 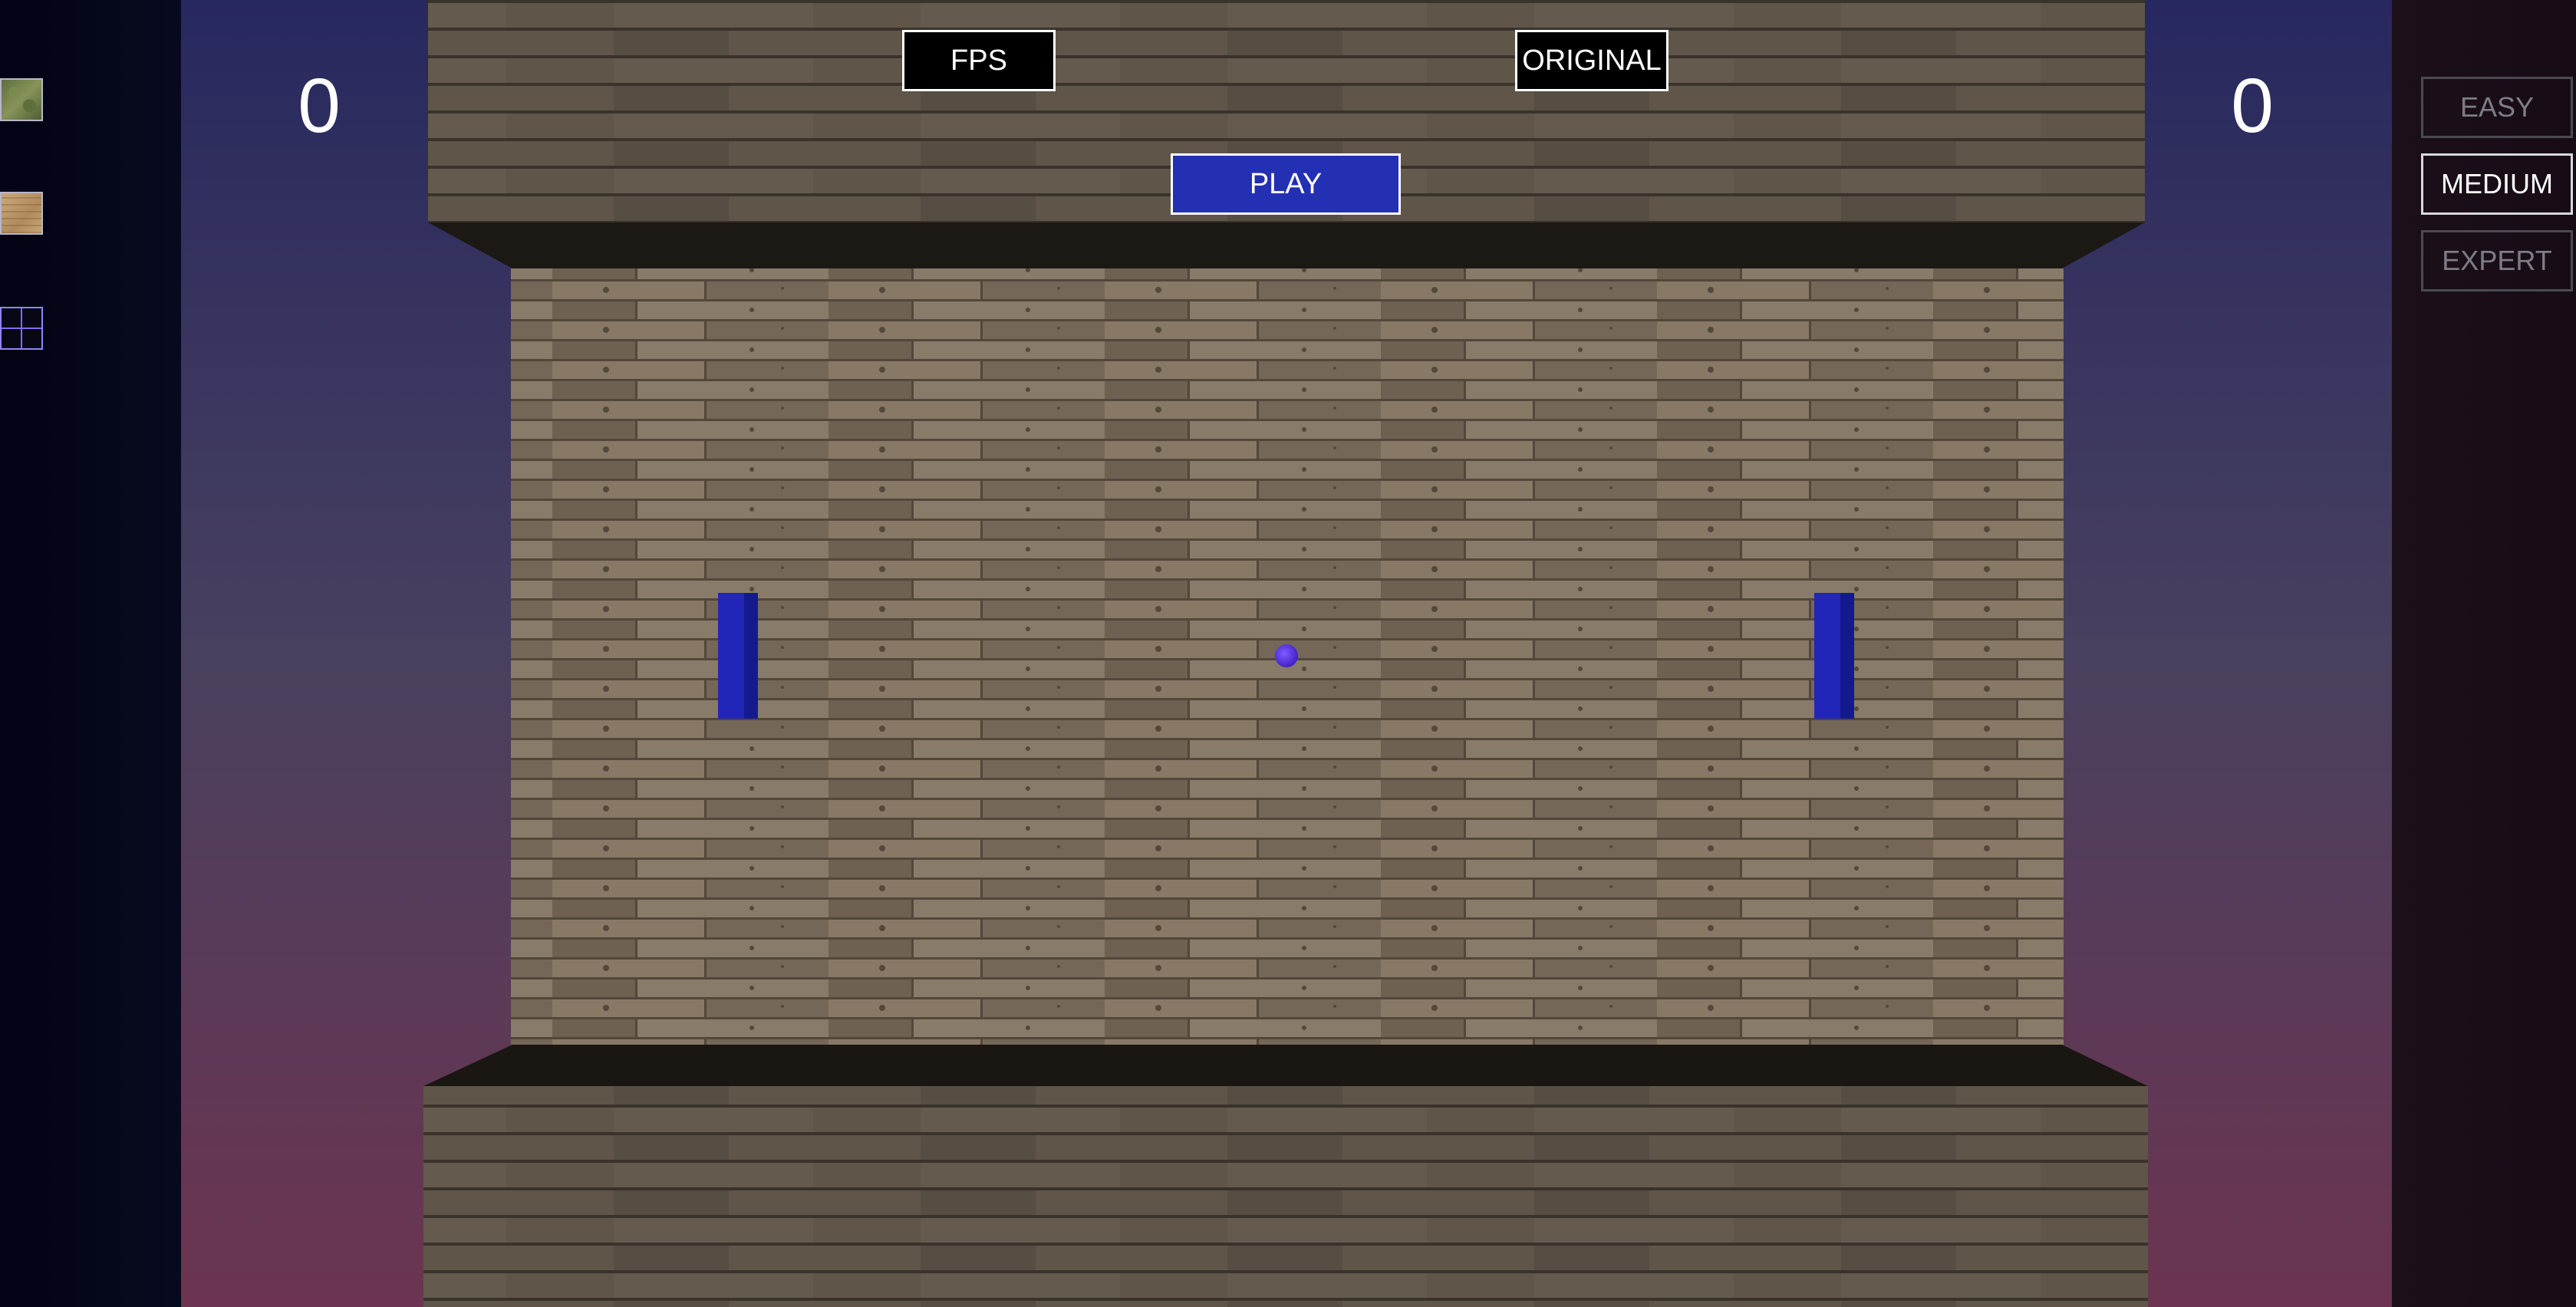 What do you see at coordinates (21, 213) in the screenshot?
I see `wood-texture-swatch` at bounding box center [21, 213].